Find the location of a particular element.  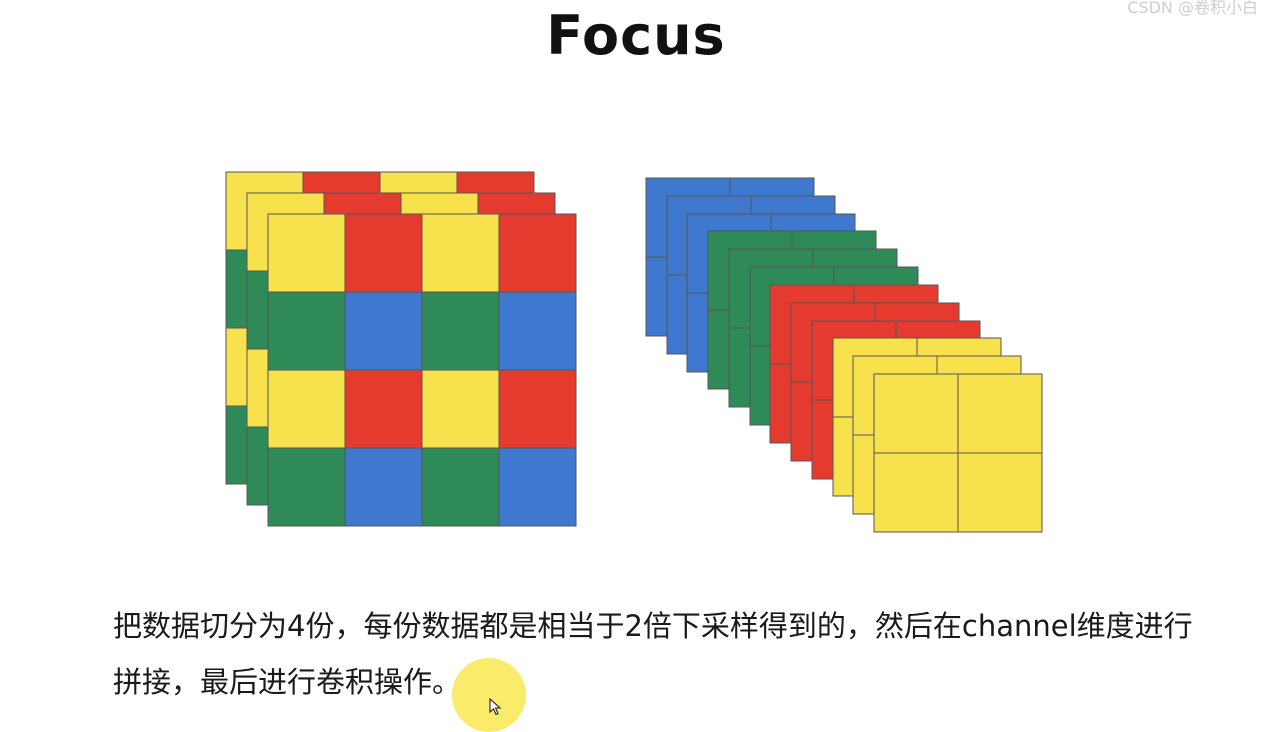

mouse-pointer-icon is located at coordinates (495, 707).